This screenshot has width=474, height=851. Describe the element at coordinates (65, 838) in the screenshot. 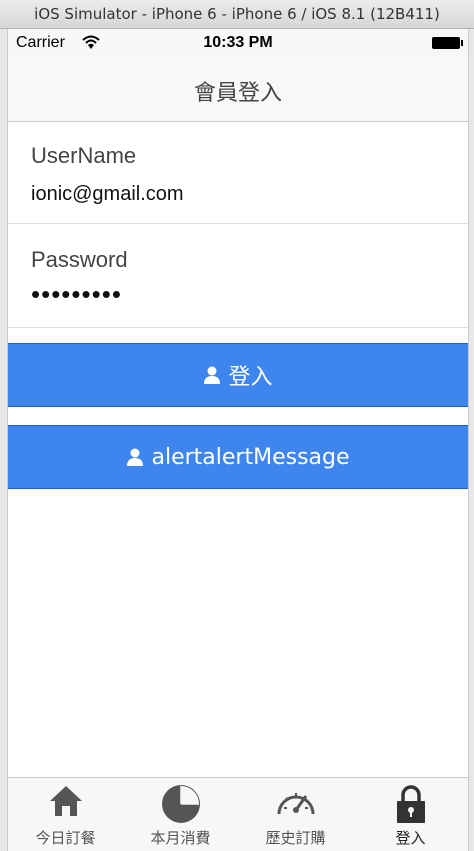

I see `tab-label: 今日訂餐` at that location.